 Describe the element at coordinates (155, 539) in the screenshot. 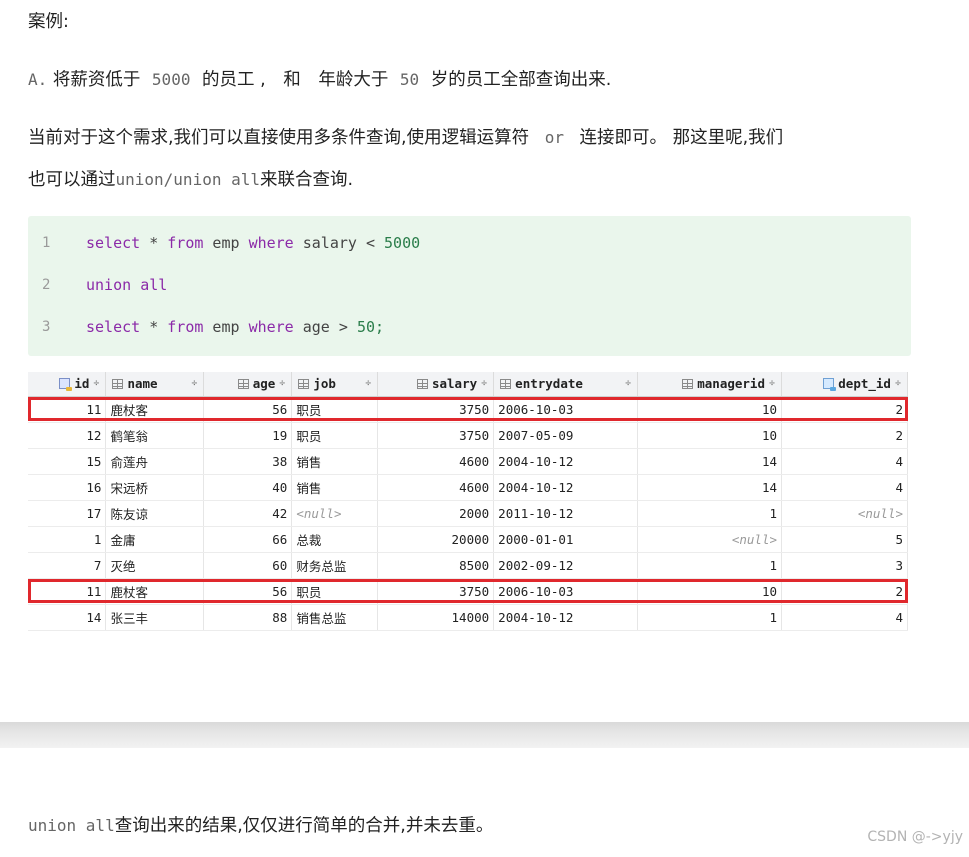

I see `cell-name: 金庸` at that location.